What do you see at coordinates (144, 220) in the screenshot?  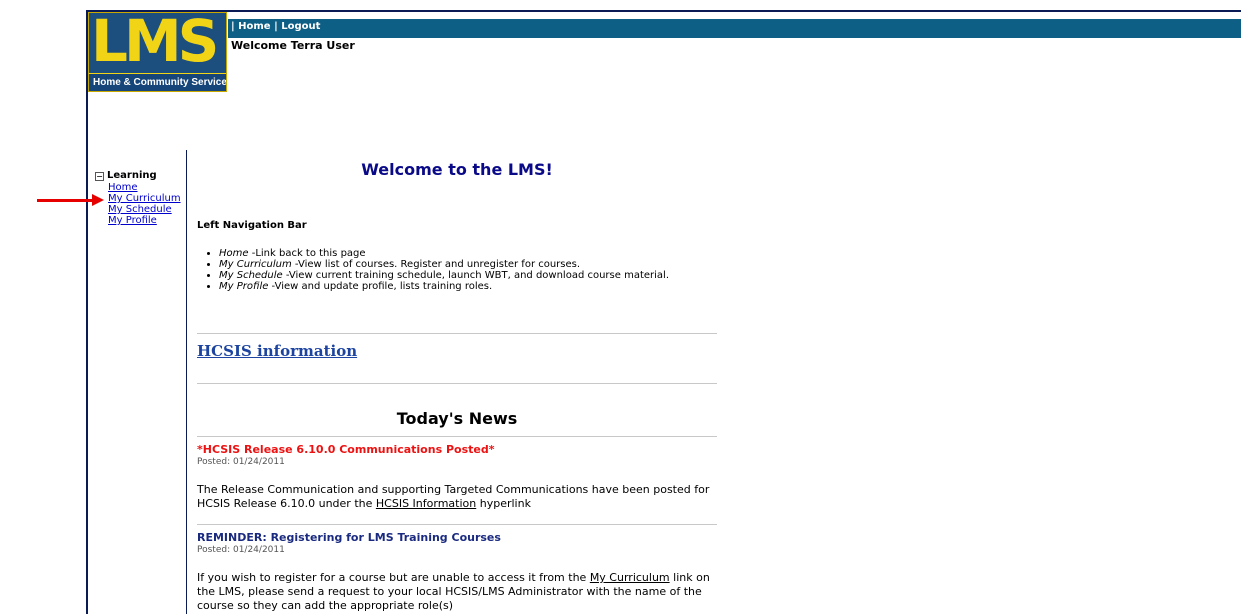 I see `nav-my-profile-link: My Profile` at bounding box center [144, 220].